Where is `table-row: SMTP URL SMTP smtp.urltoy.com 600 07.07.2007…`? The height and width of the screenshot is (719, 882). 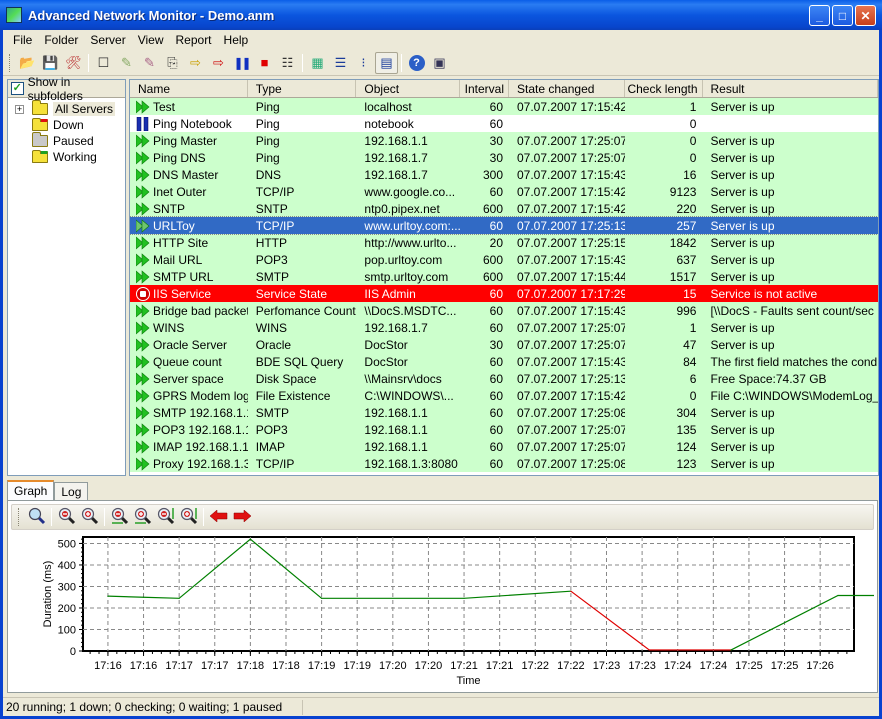 table-row: SMTP URL SMTP smtp.urltoy.com 600 07.07.2007… is located at coordinates (504, 276).